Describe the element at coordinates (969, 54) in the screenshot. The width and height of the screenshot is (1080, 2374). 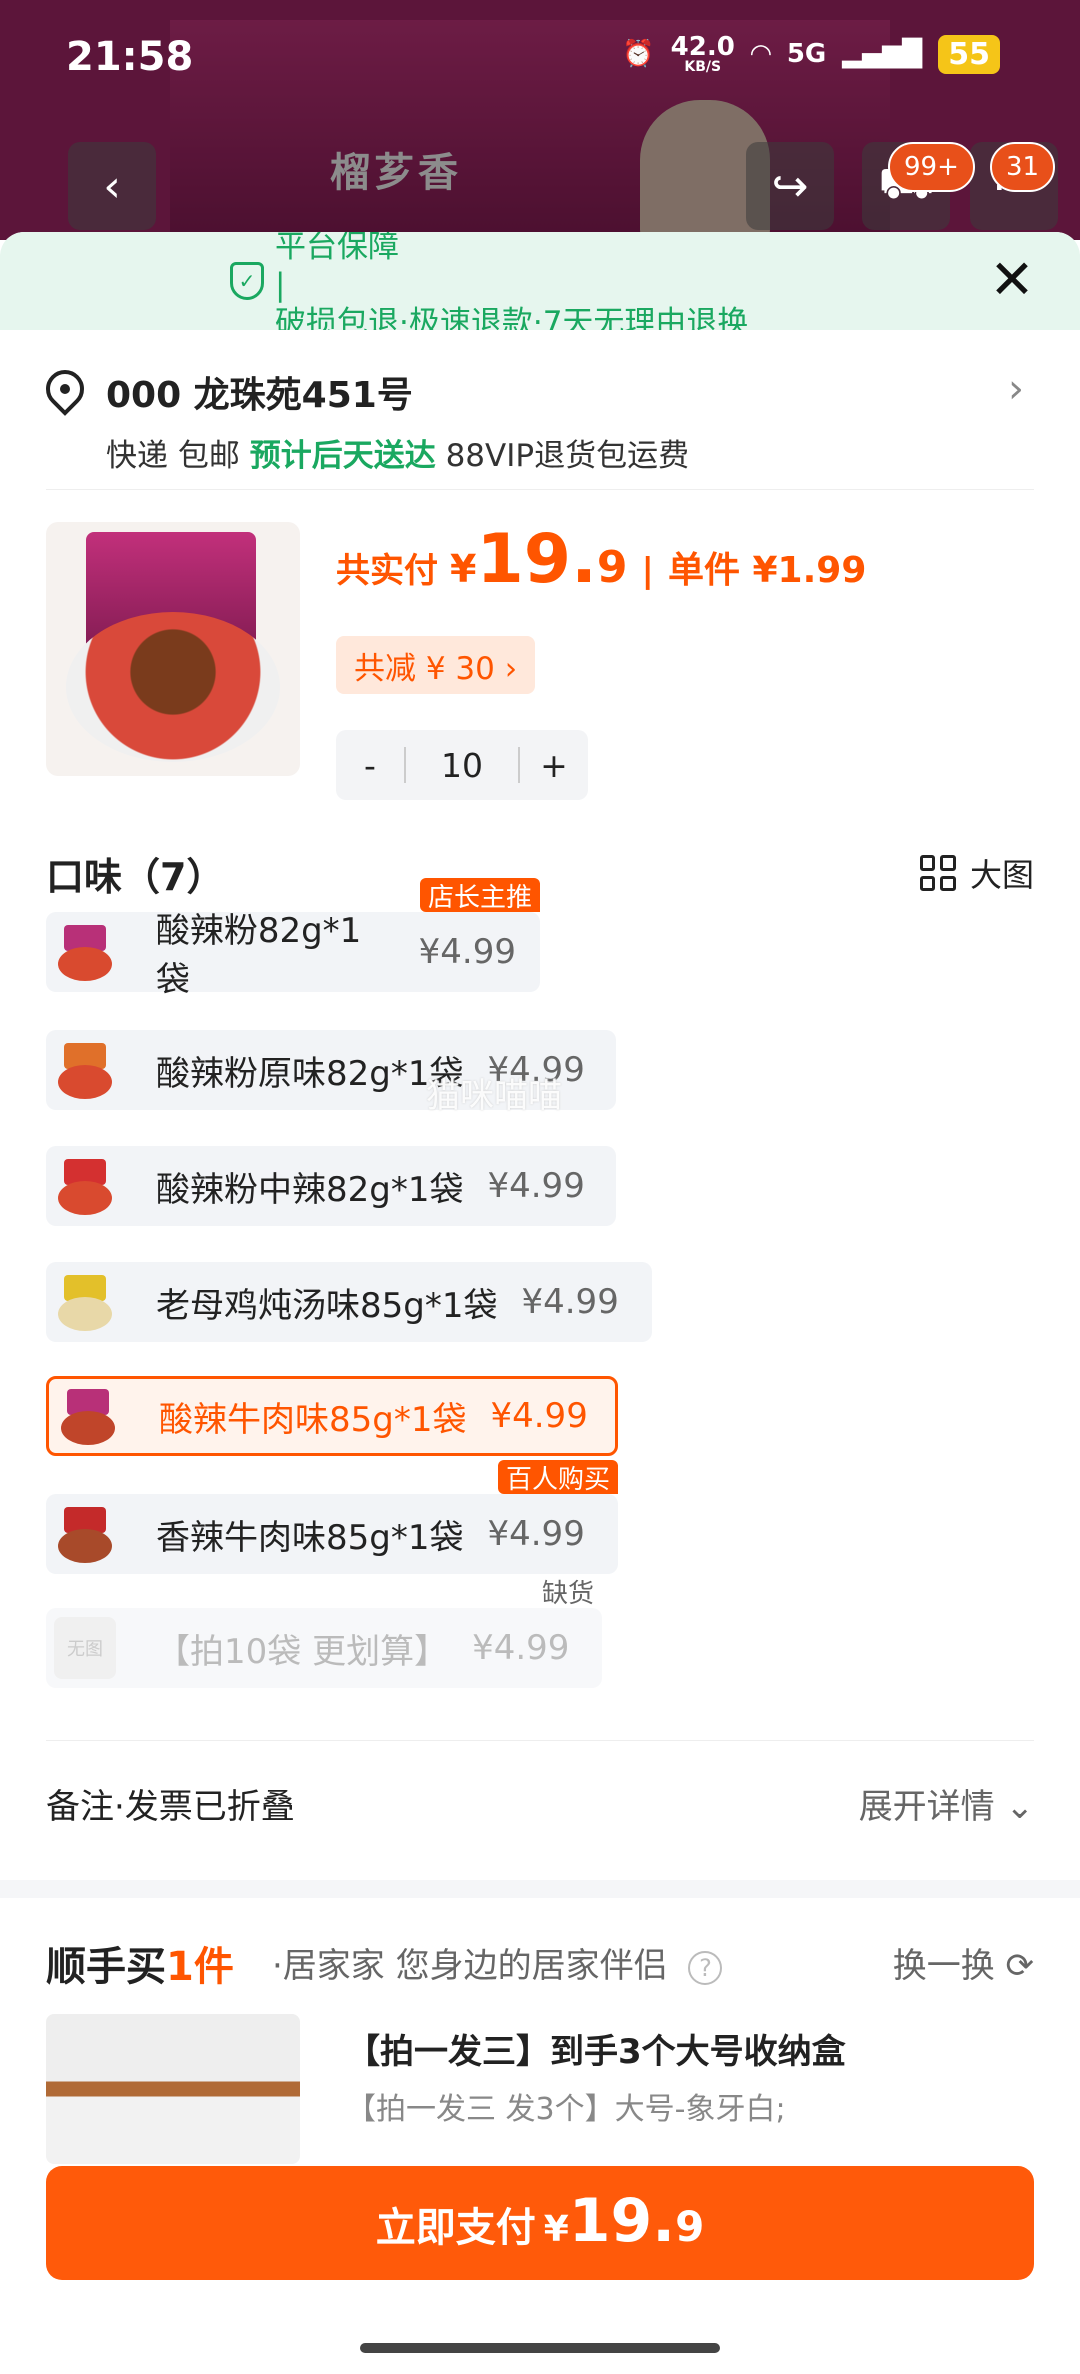
I see `battery-level: 55` at that location.